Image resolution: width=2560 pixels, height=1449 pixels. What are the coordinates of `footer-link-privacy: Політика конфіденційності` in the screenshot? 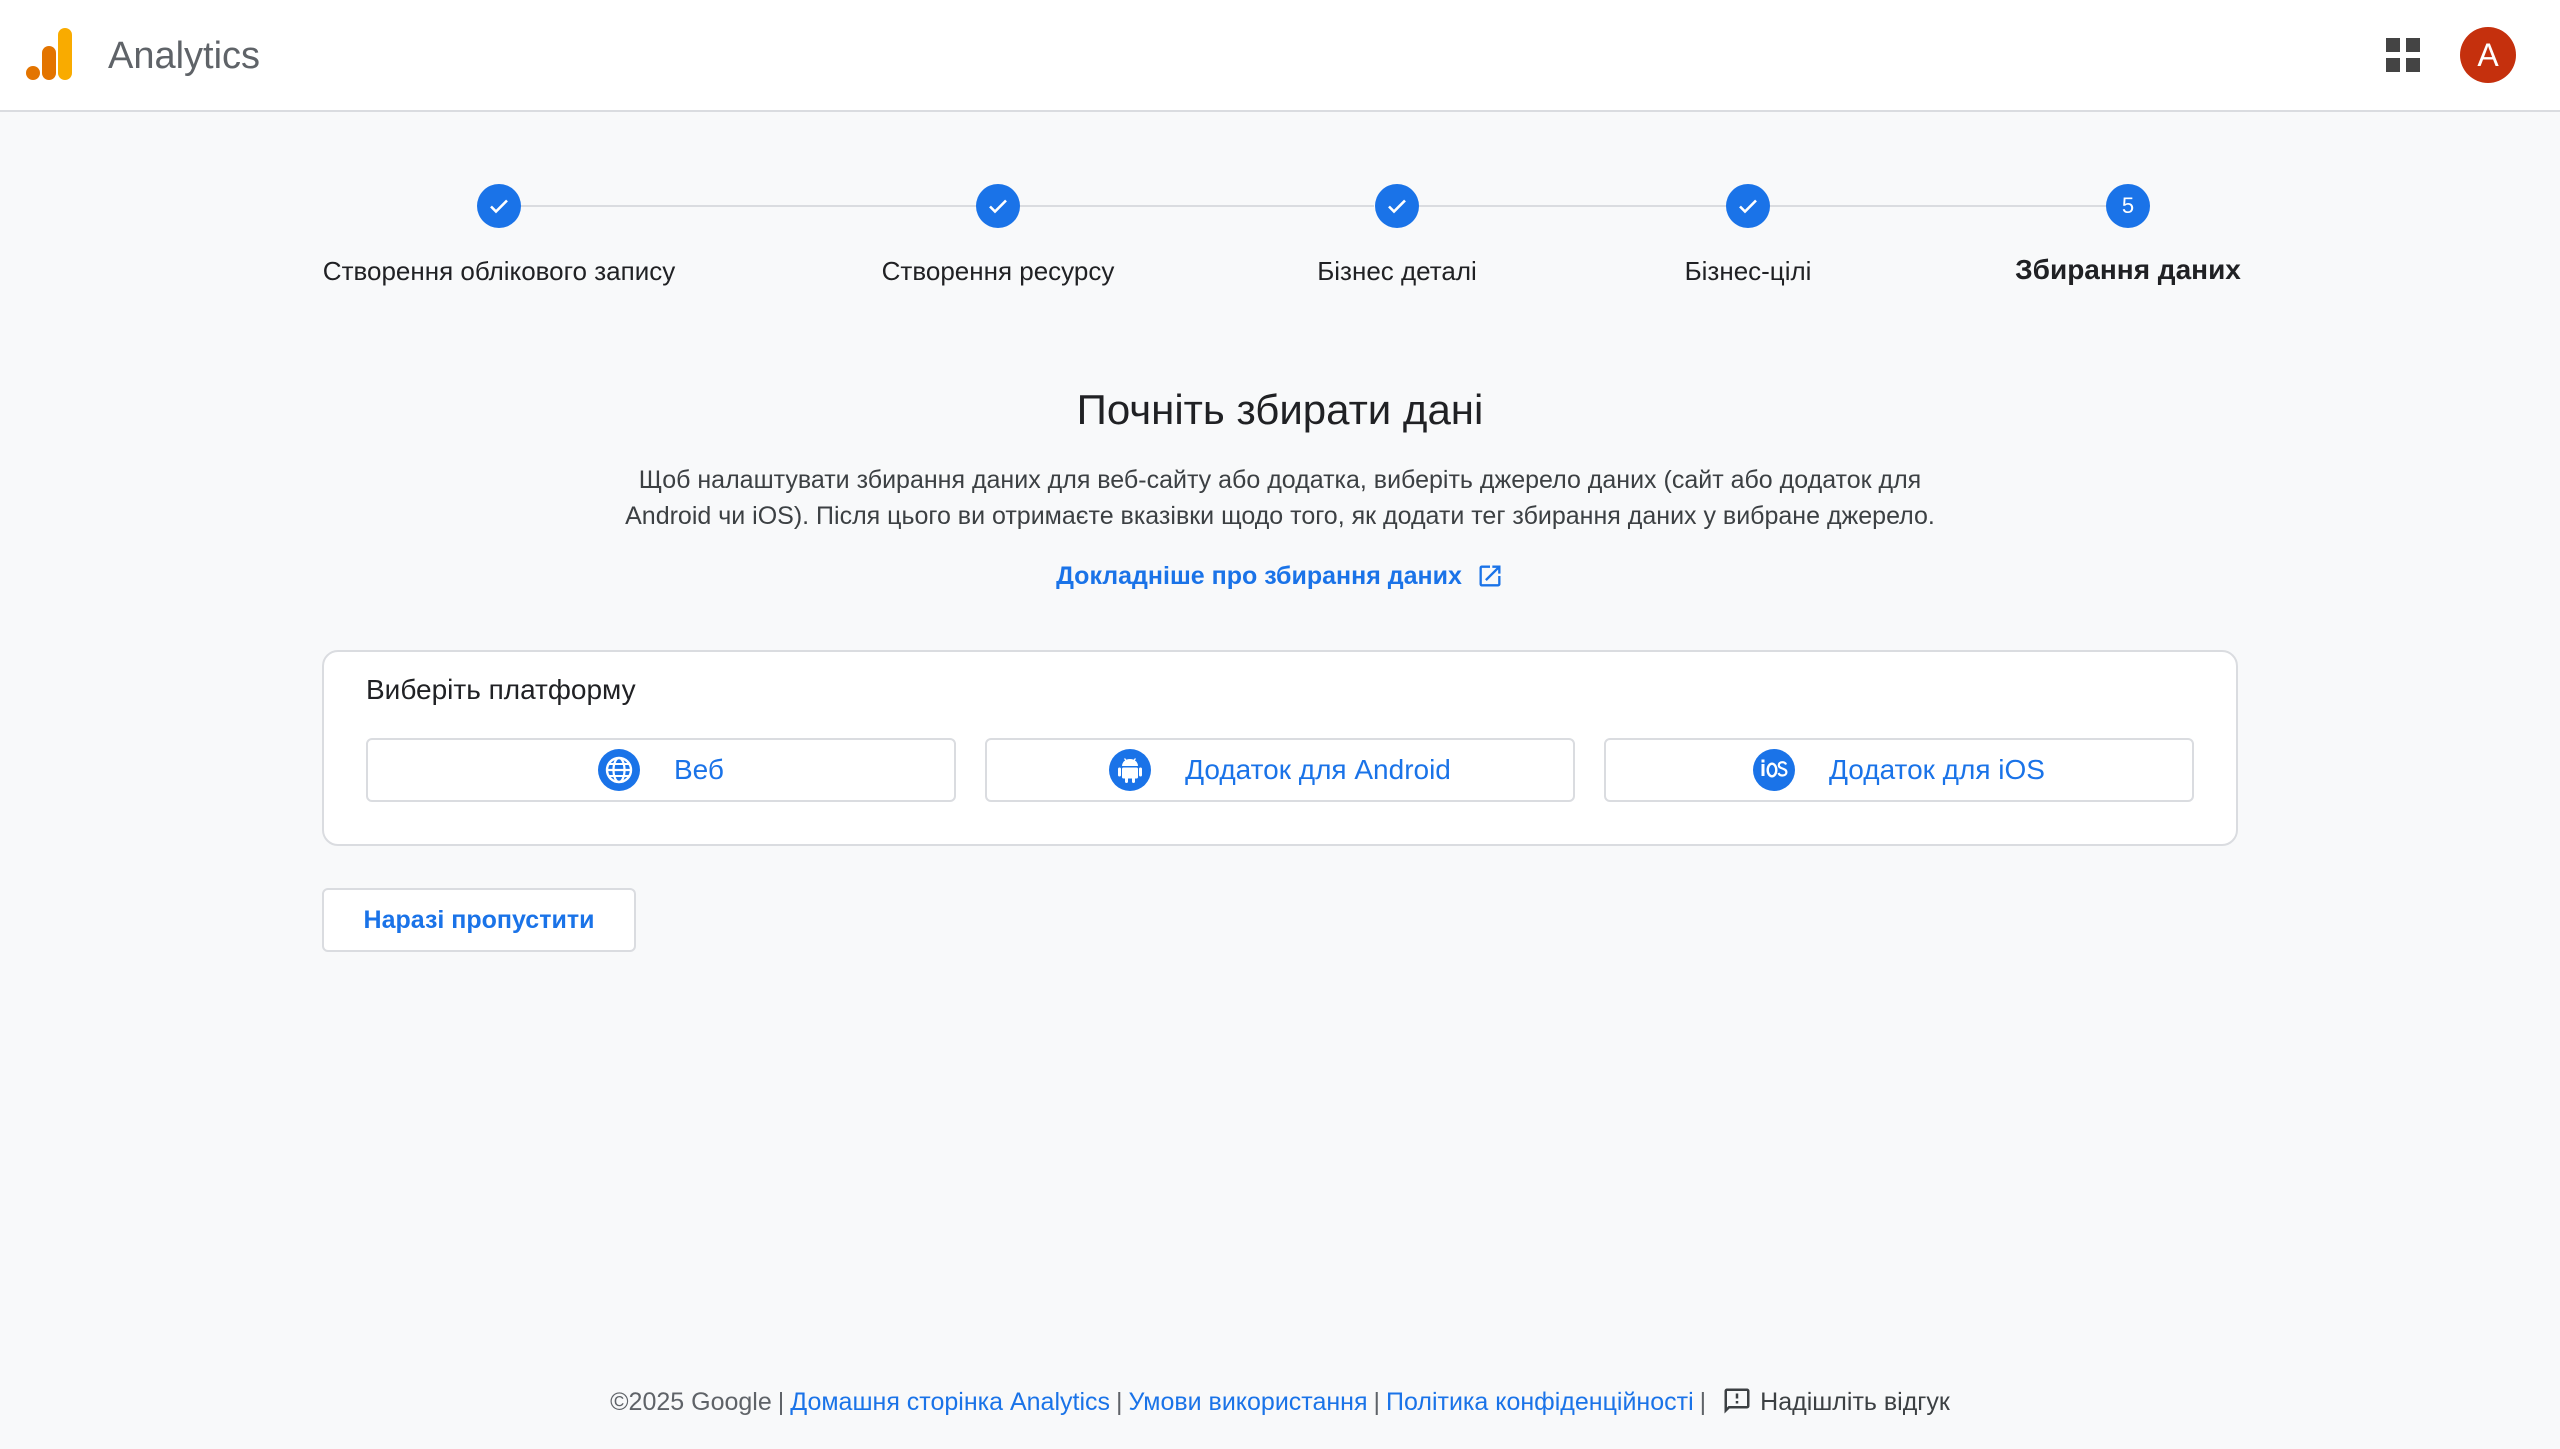 It's located at (1540, 1402).